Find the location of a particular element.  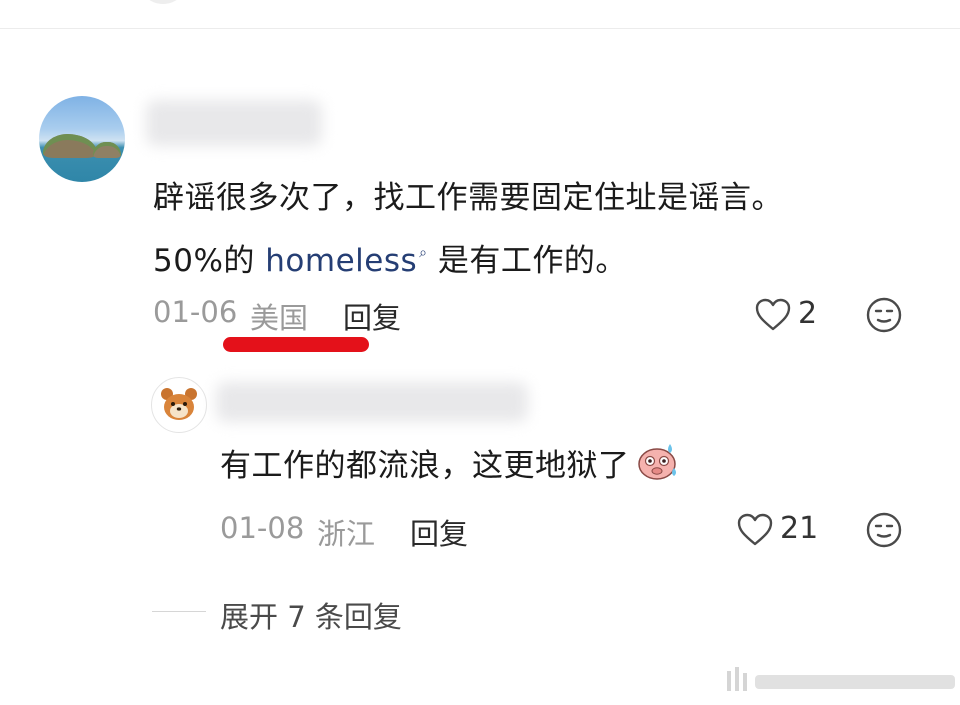

like-count: 21 is located at coordinates (799, 528).